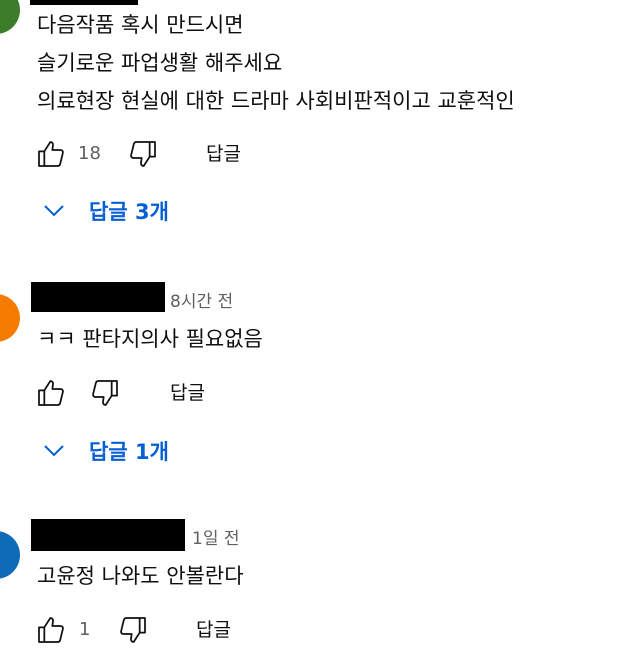  I want to click on like-count: 18, so click(89, 153).